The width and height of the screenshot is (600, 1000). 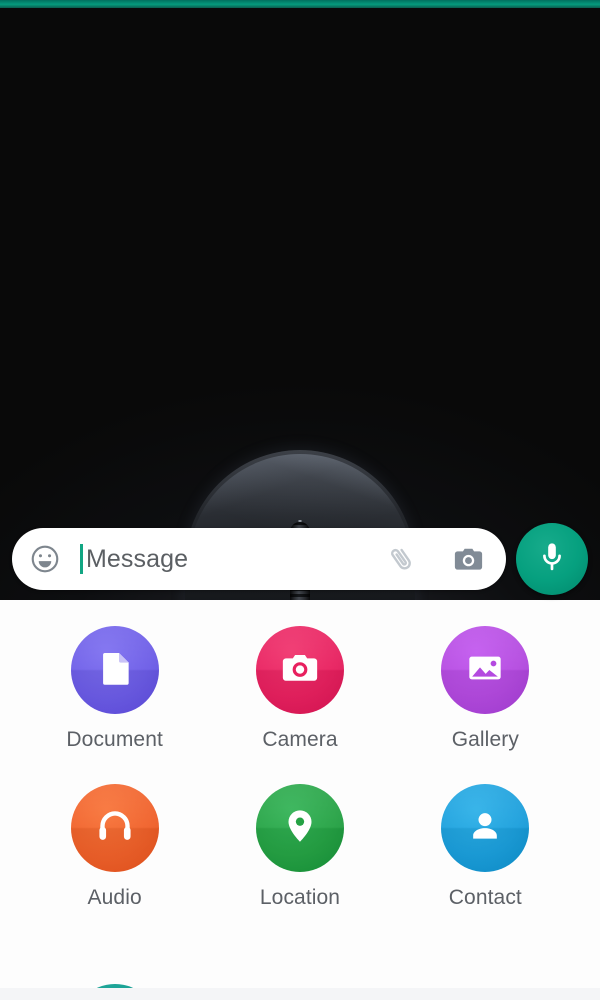 I want to click on gallery-icon-circle, so click(x=485, y=670).